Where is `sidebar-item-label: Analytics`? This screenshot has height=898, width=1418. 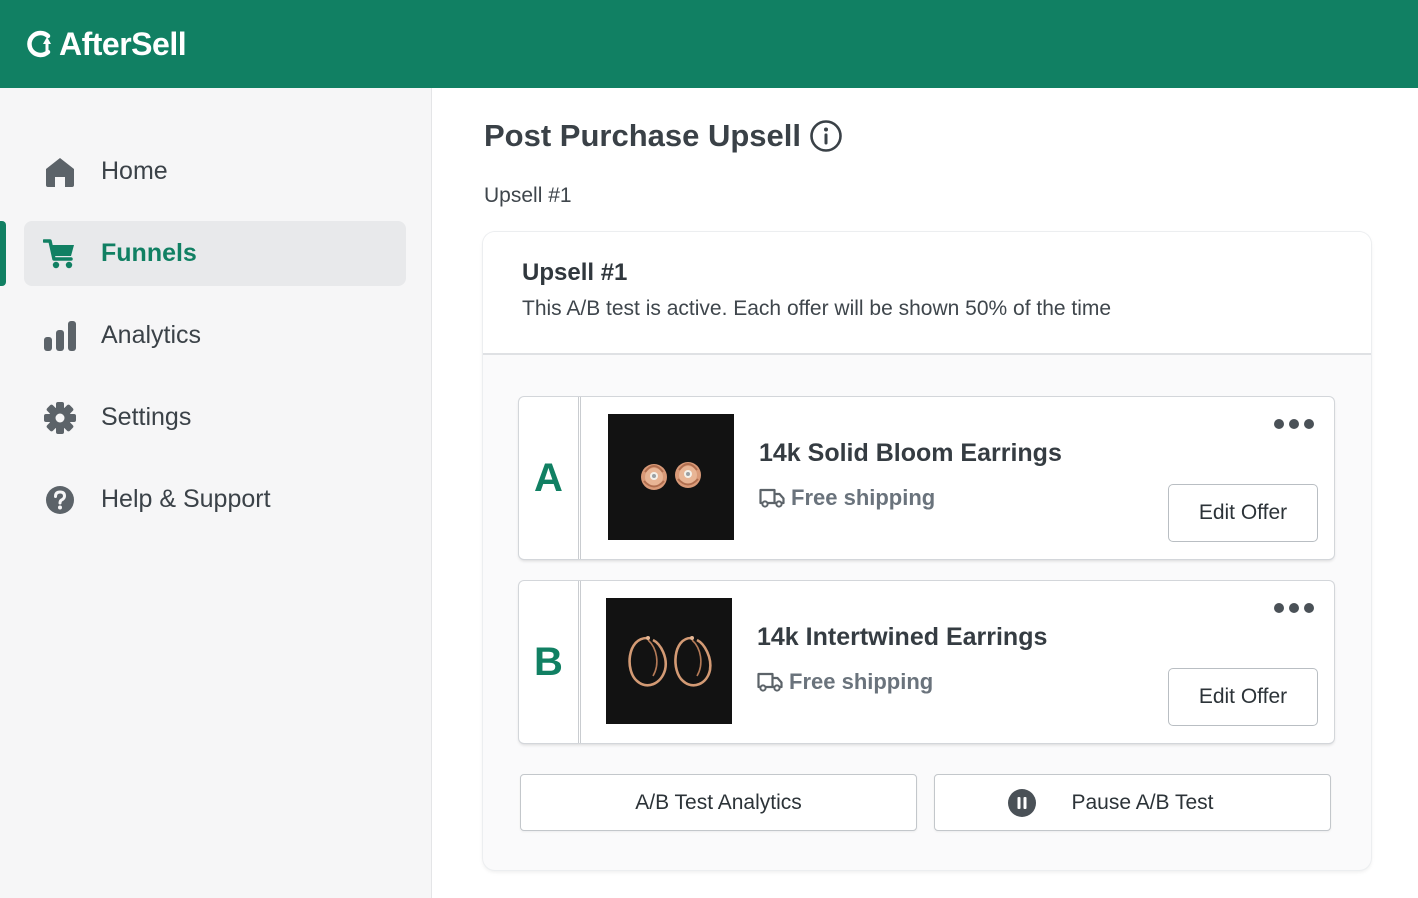
sidebar-item-label: Analytics is located at coordinates (151, 335).